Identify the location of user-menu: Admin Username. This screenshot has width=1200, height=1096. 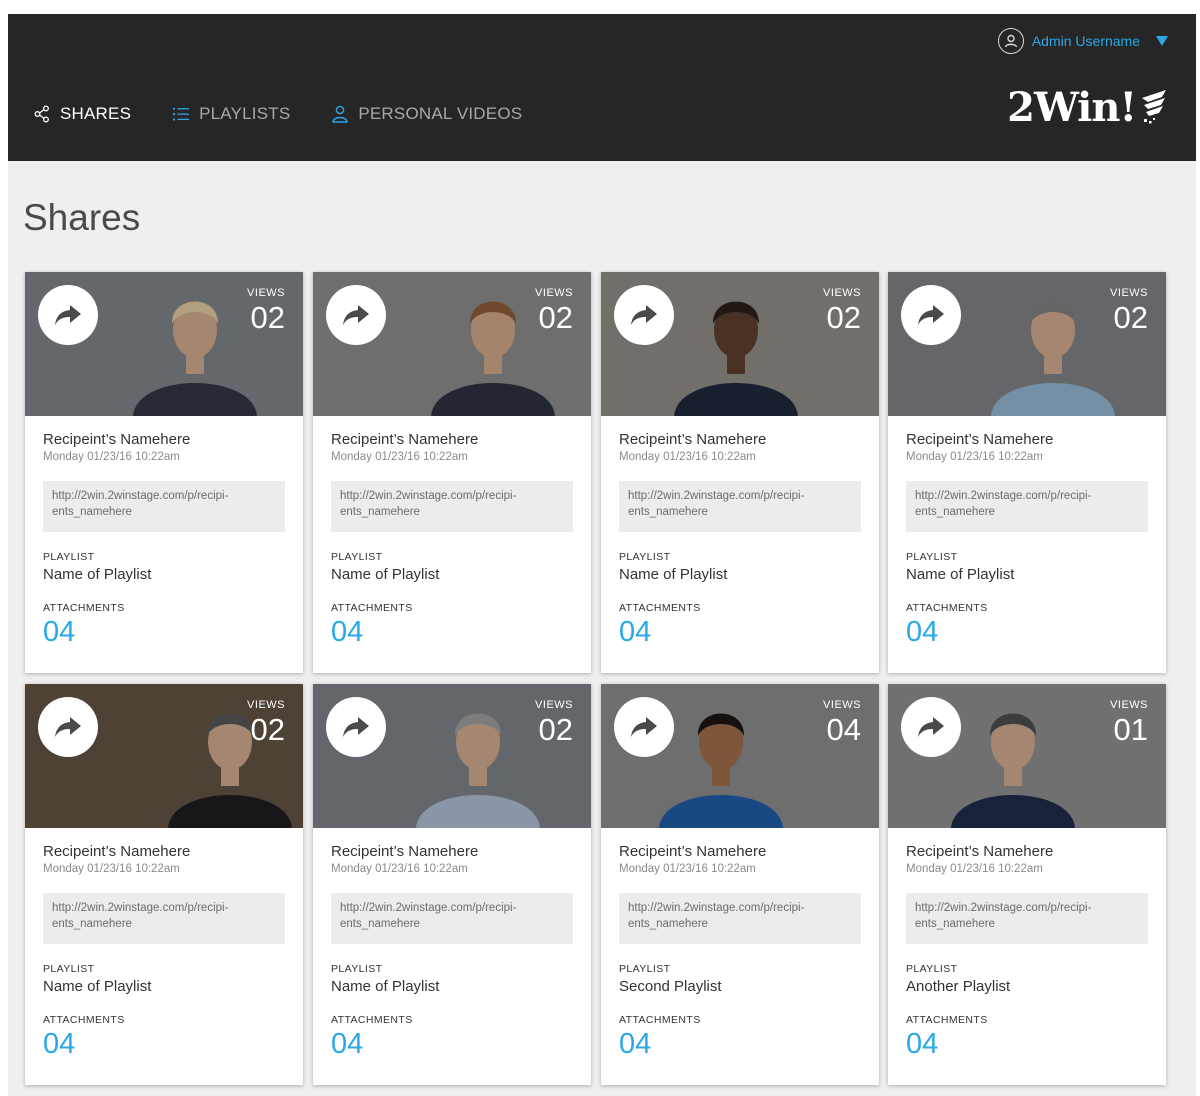
(1082, 41).